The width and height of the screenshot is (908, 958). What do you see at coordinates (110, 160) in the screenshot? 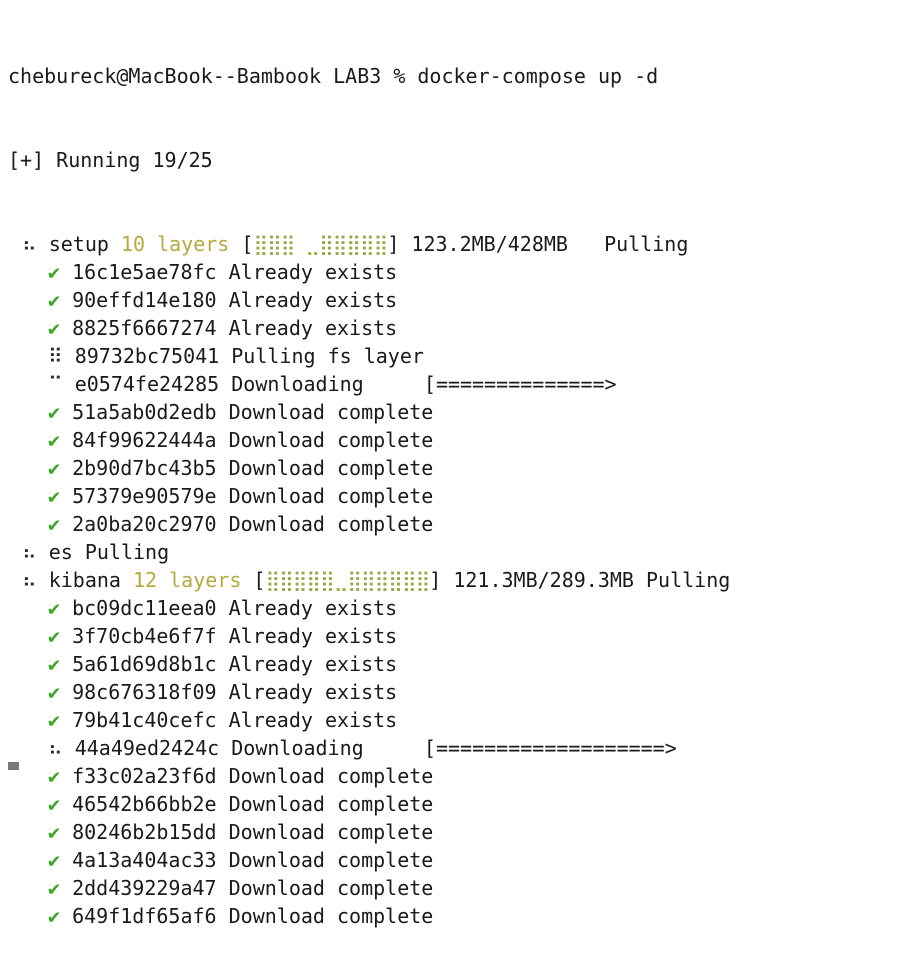
I see `running-status: [+] Running 19/25` at bounding box center [110, 160].